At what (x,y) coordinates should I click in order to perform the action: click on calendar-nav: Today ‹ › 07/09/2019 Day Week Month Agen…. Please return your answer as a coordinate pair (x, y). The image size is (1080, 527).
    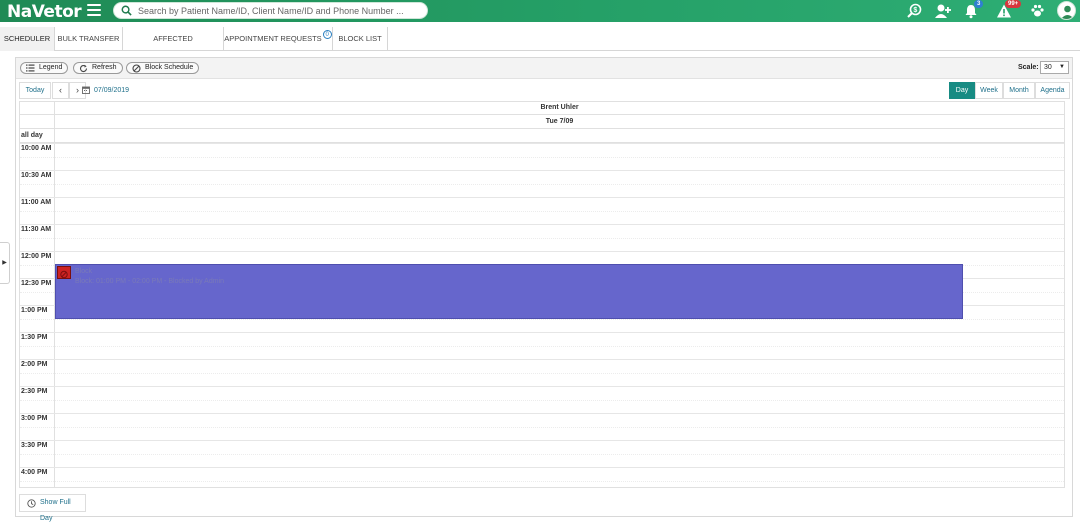
    Looking at the image, I should click on (544, 90).